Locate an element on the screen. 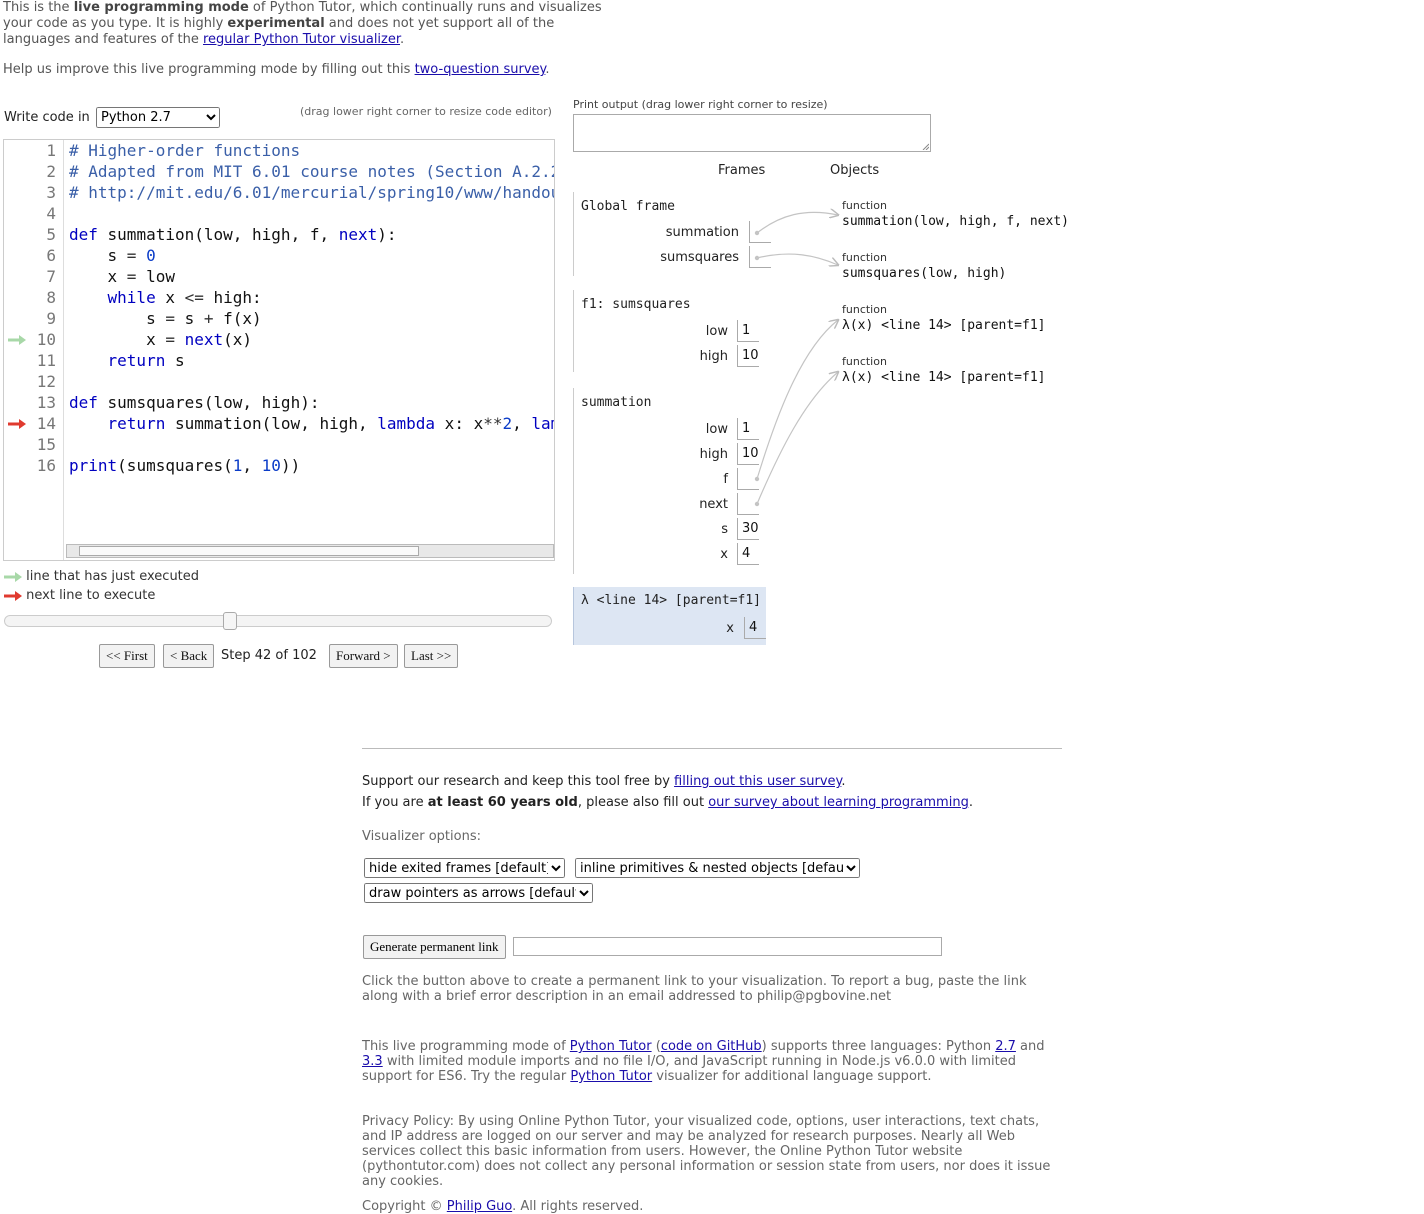  line-number: 16 is located at coordinates (46, 465).